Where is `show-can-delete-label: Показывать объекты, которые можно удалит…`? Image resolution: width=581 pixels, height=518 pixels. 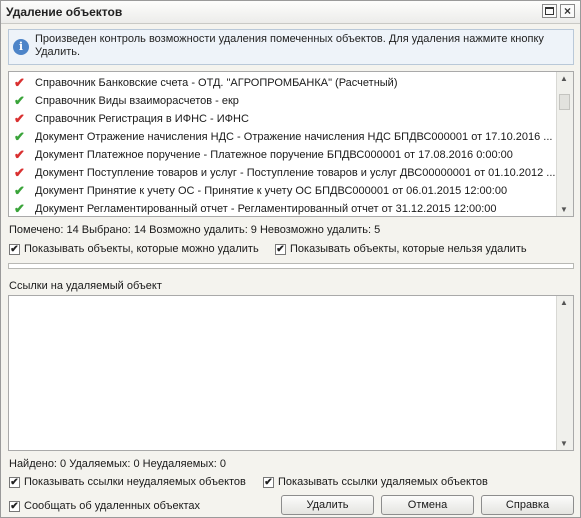
show-can-delete-label: Показывать объекты, которые можно удалит… is located at coordinates (141, 249).